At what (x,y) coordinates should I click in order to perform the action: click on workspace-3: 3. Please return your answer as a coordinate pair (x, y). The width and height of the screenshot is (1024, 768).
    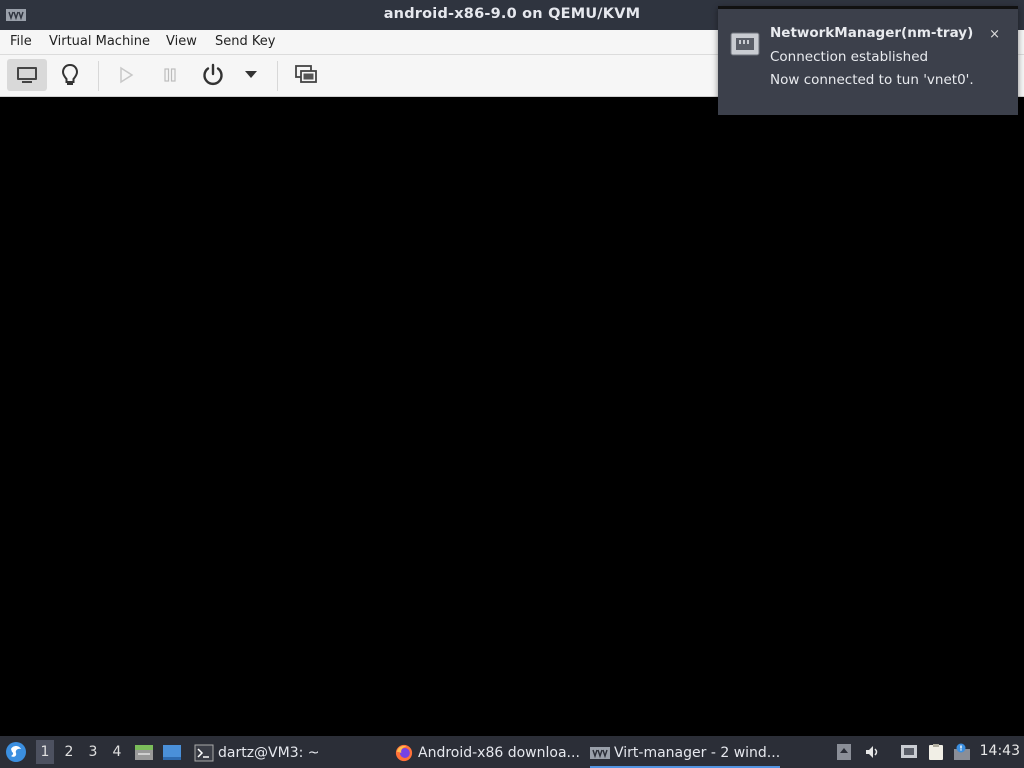
    Looking at the image, I should click on (93, 752).